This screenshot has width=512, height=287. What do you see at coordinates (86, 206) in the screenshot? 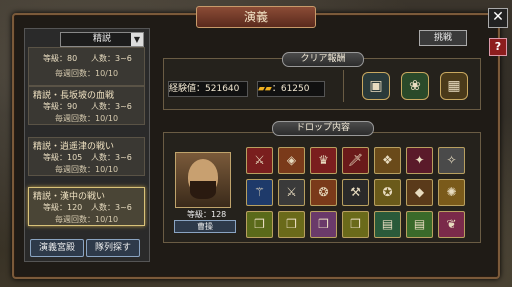
I see `dungeon-card-selected: 精説・漢中の戦い 等級：120 人数：3~6 毎週回数：10/10` at bounding box center [86, 206].